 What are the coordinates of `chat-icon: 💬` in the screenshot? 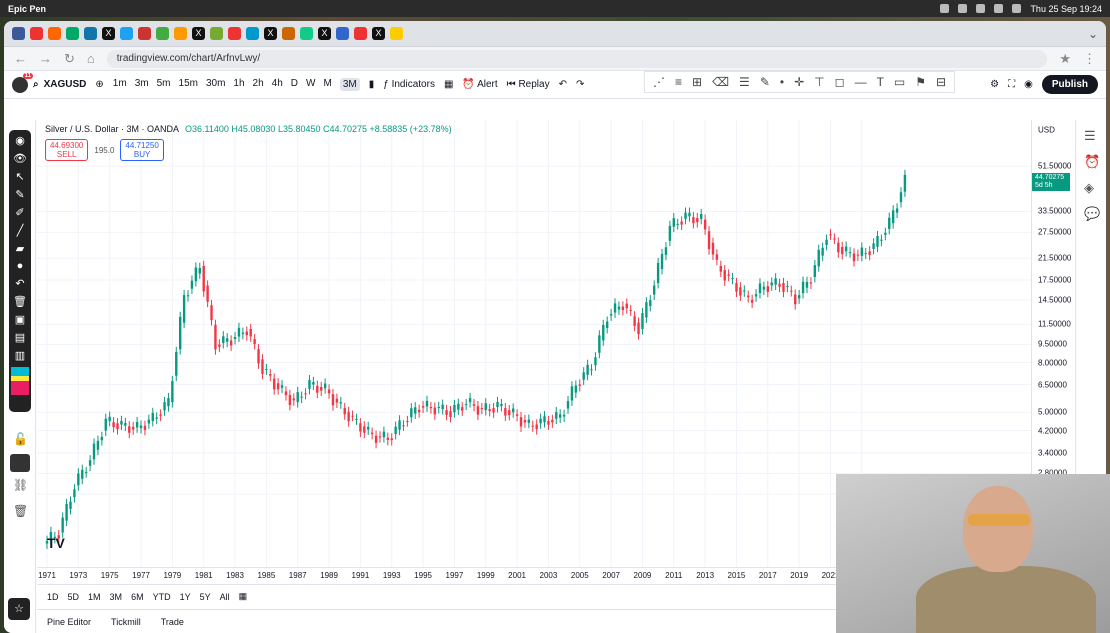 It's located at (1092, 214).